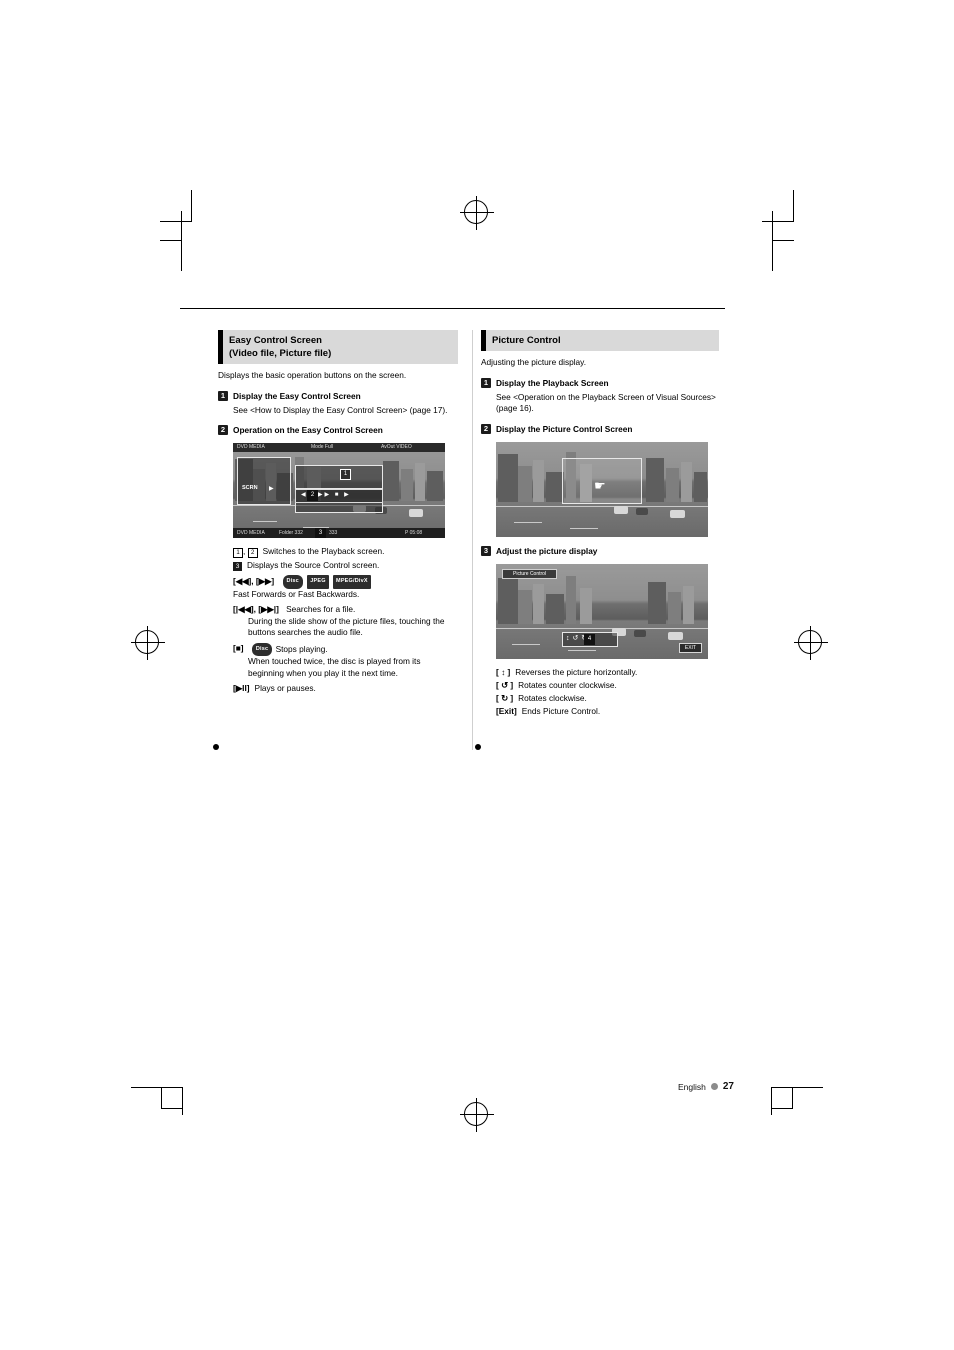 The width and height of the screenshot is (954, 1350). I want to click on step-title: Display the Playback Screen, so click(552, 382).